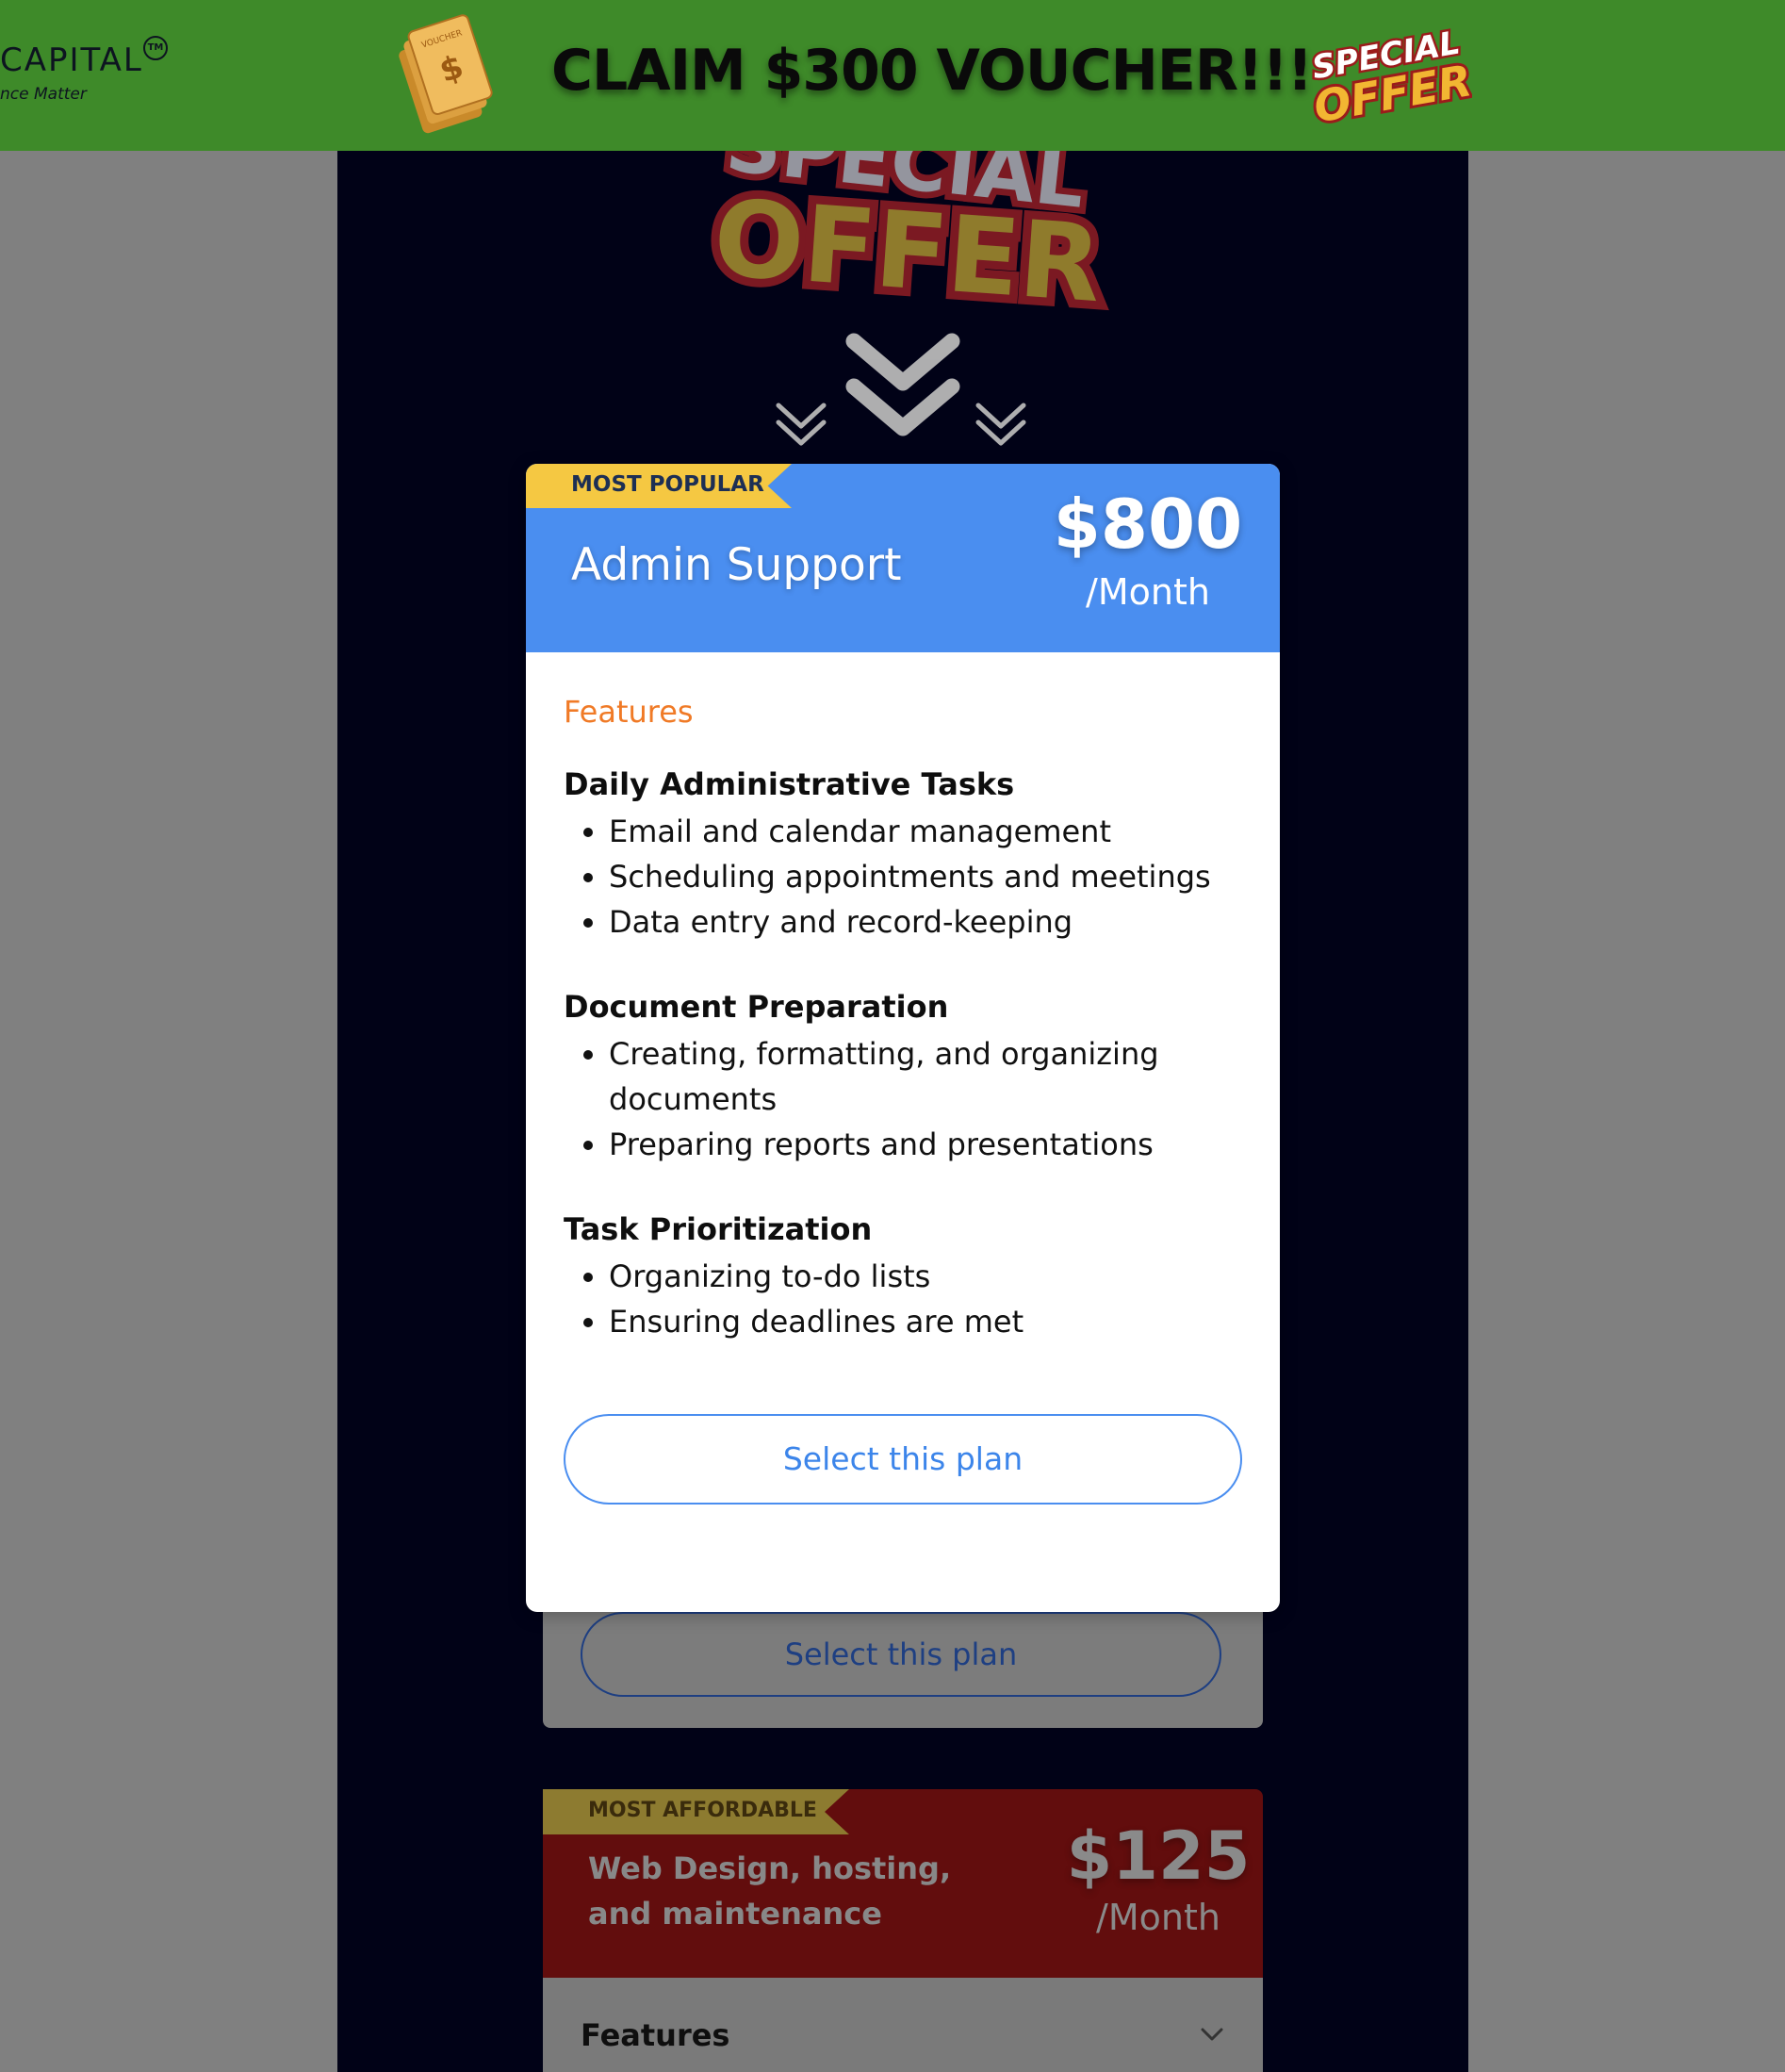 The width and height of the screenshot is (1785, 2072). What do you see at coordinates (925, 1321) in the screenshot?
I see `feature-item: Ensuring deadlines are met` at bounding box center [925, 1321].